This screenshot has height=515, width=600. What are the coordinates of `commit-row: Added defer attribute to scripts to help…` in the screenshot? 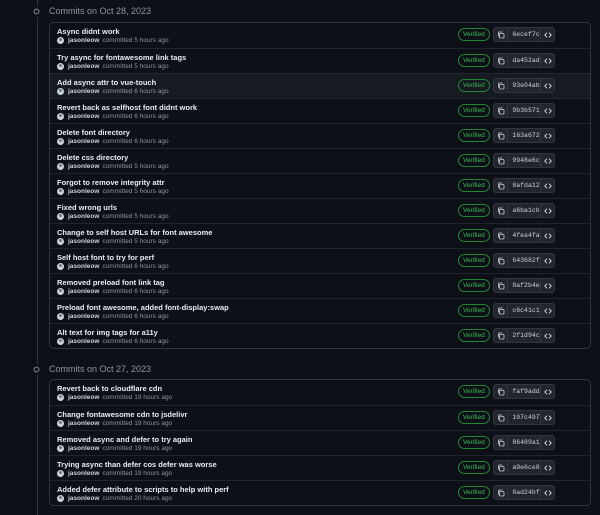 It's located at (320, 492).